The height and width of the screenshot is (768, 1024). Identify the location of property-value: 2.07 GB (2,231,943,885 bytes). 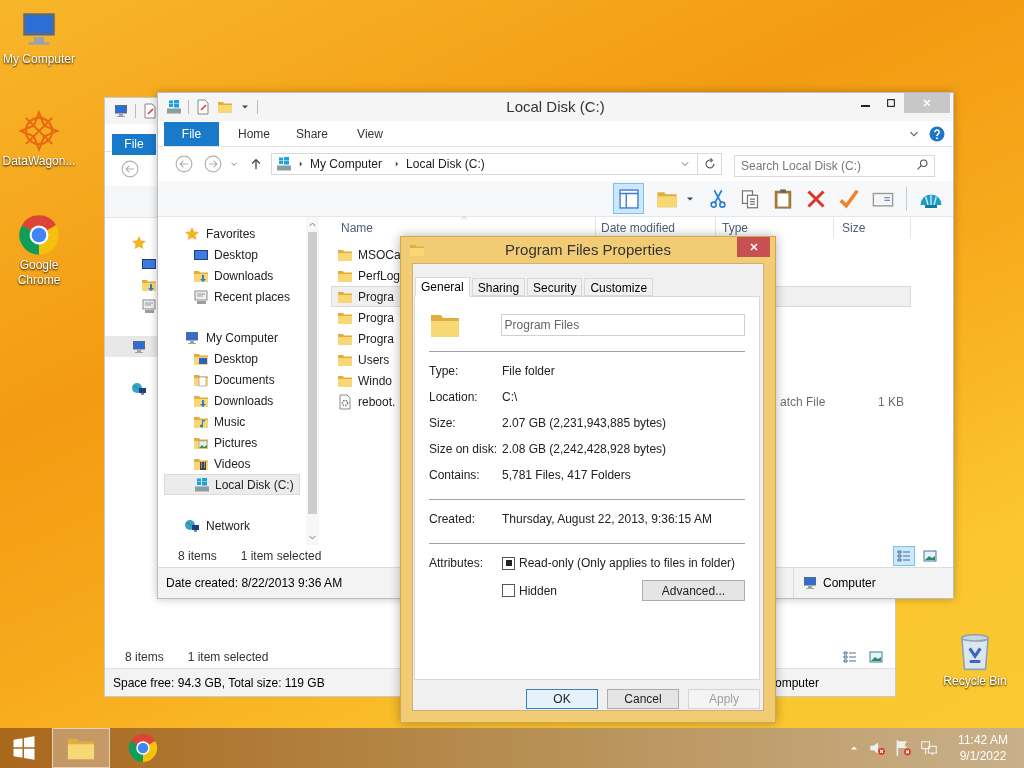
(584, 423).